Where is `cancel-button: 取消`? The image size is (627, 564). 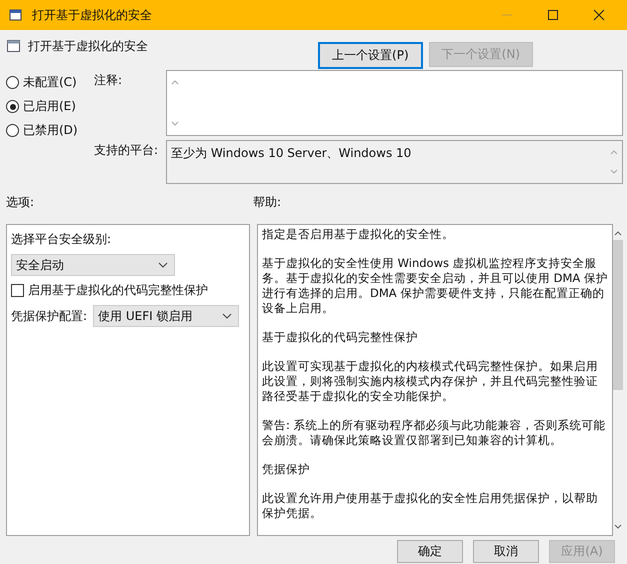 cancel-button: 取消 is located at coordinates (506, 551).